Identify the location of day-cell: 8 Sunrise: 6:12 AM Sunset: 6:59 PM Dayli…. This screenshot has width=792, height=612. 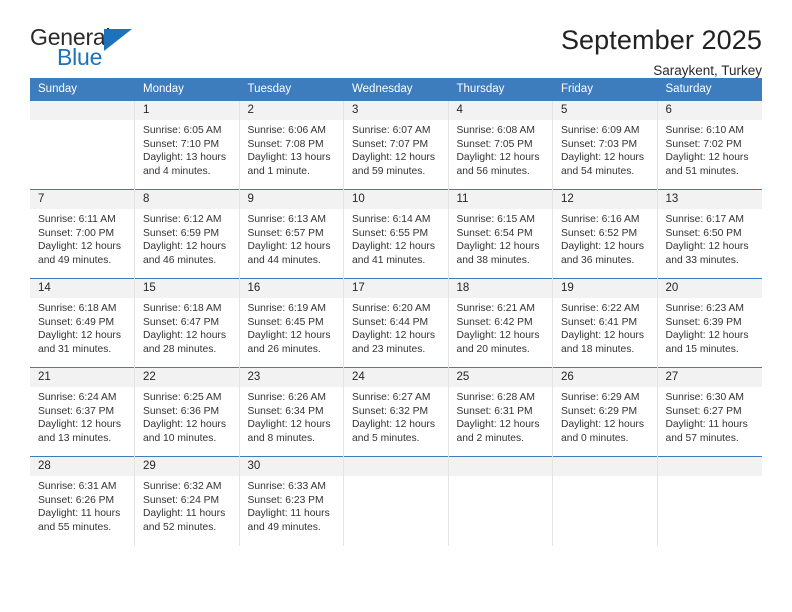
(187, 234).